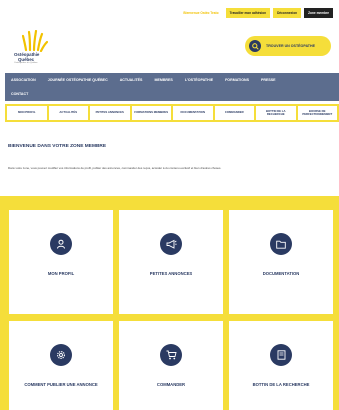  Describe the element at coordinates (199, 80) in the screenshot. I see `nav-item-osteopathie: L'OSTÉOPATHIE` at that location.